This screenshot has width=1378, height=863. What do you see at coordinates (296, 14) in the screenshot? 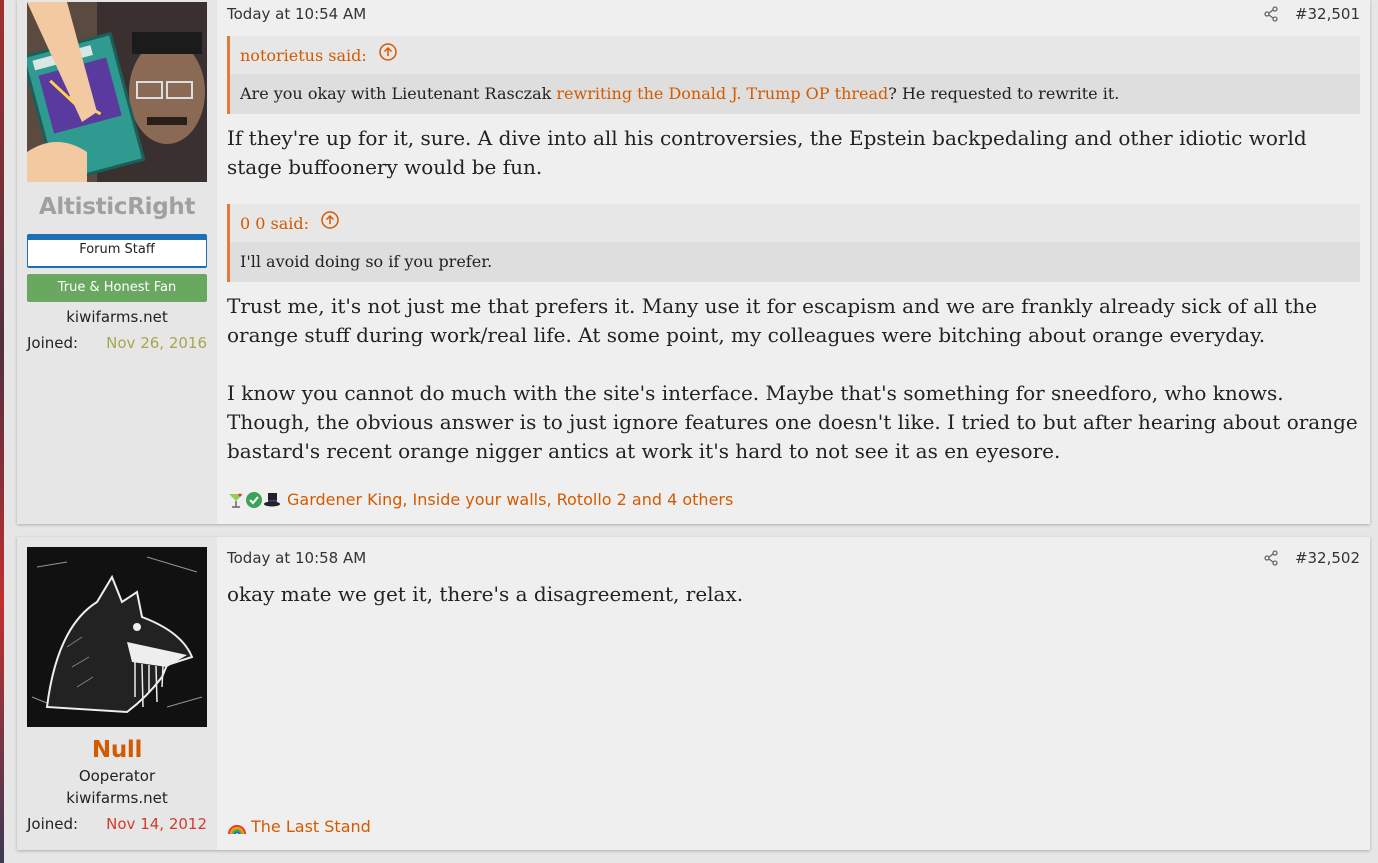
I see `post-timestamp: Today at 10:54 AM` at bounding box center [296, 14].